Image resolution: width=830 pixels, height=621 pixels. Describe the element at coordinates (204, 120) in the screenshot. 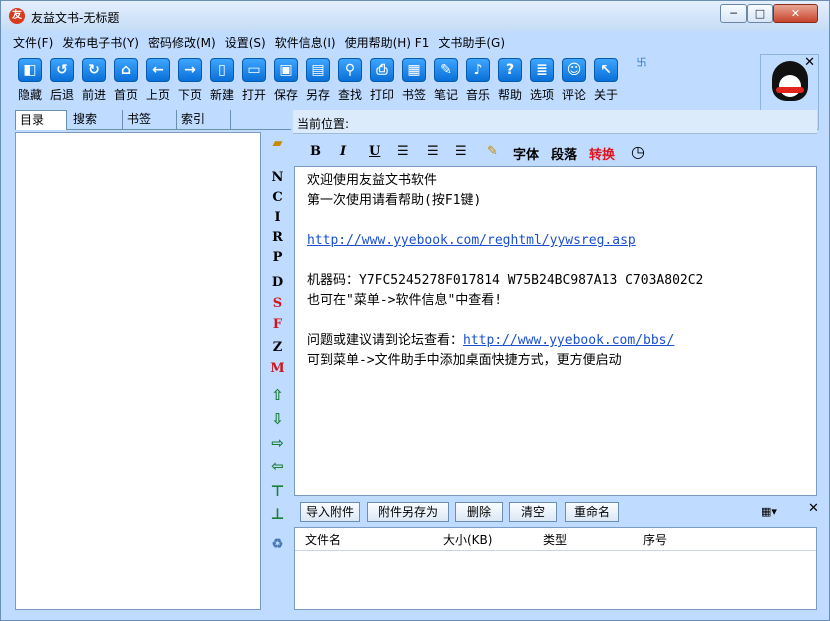

I see `tab-index: 索引` at that location.